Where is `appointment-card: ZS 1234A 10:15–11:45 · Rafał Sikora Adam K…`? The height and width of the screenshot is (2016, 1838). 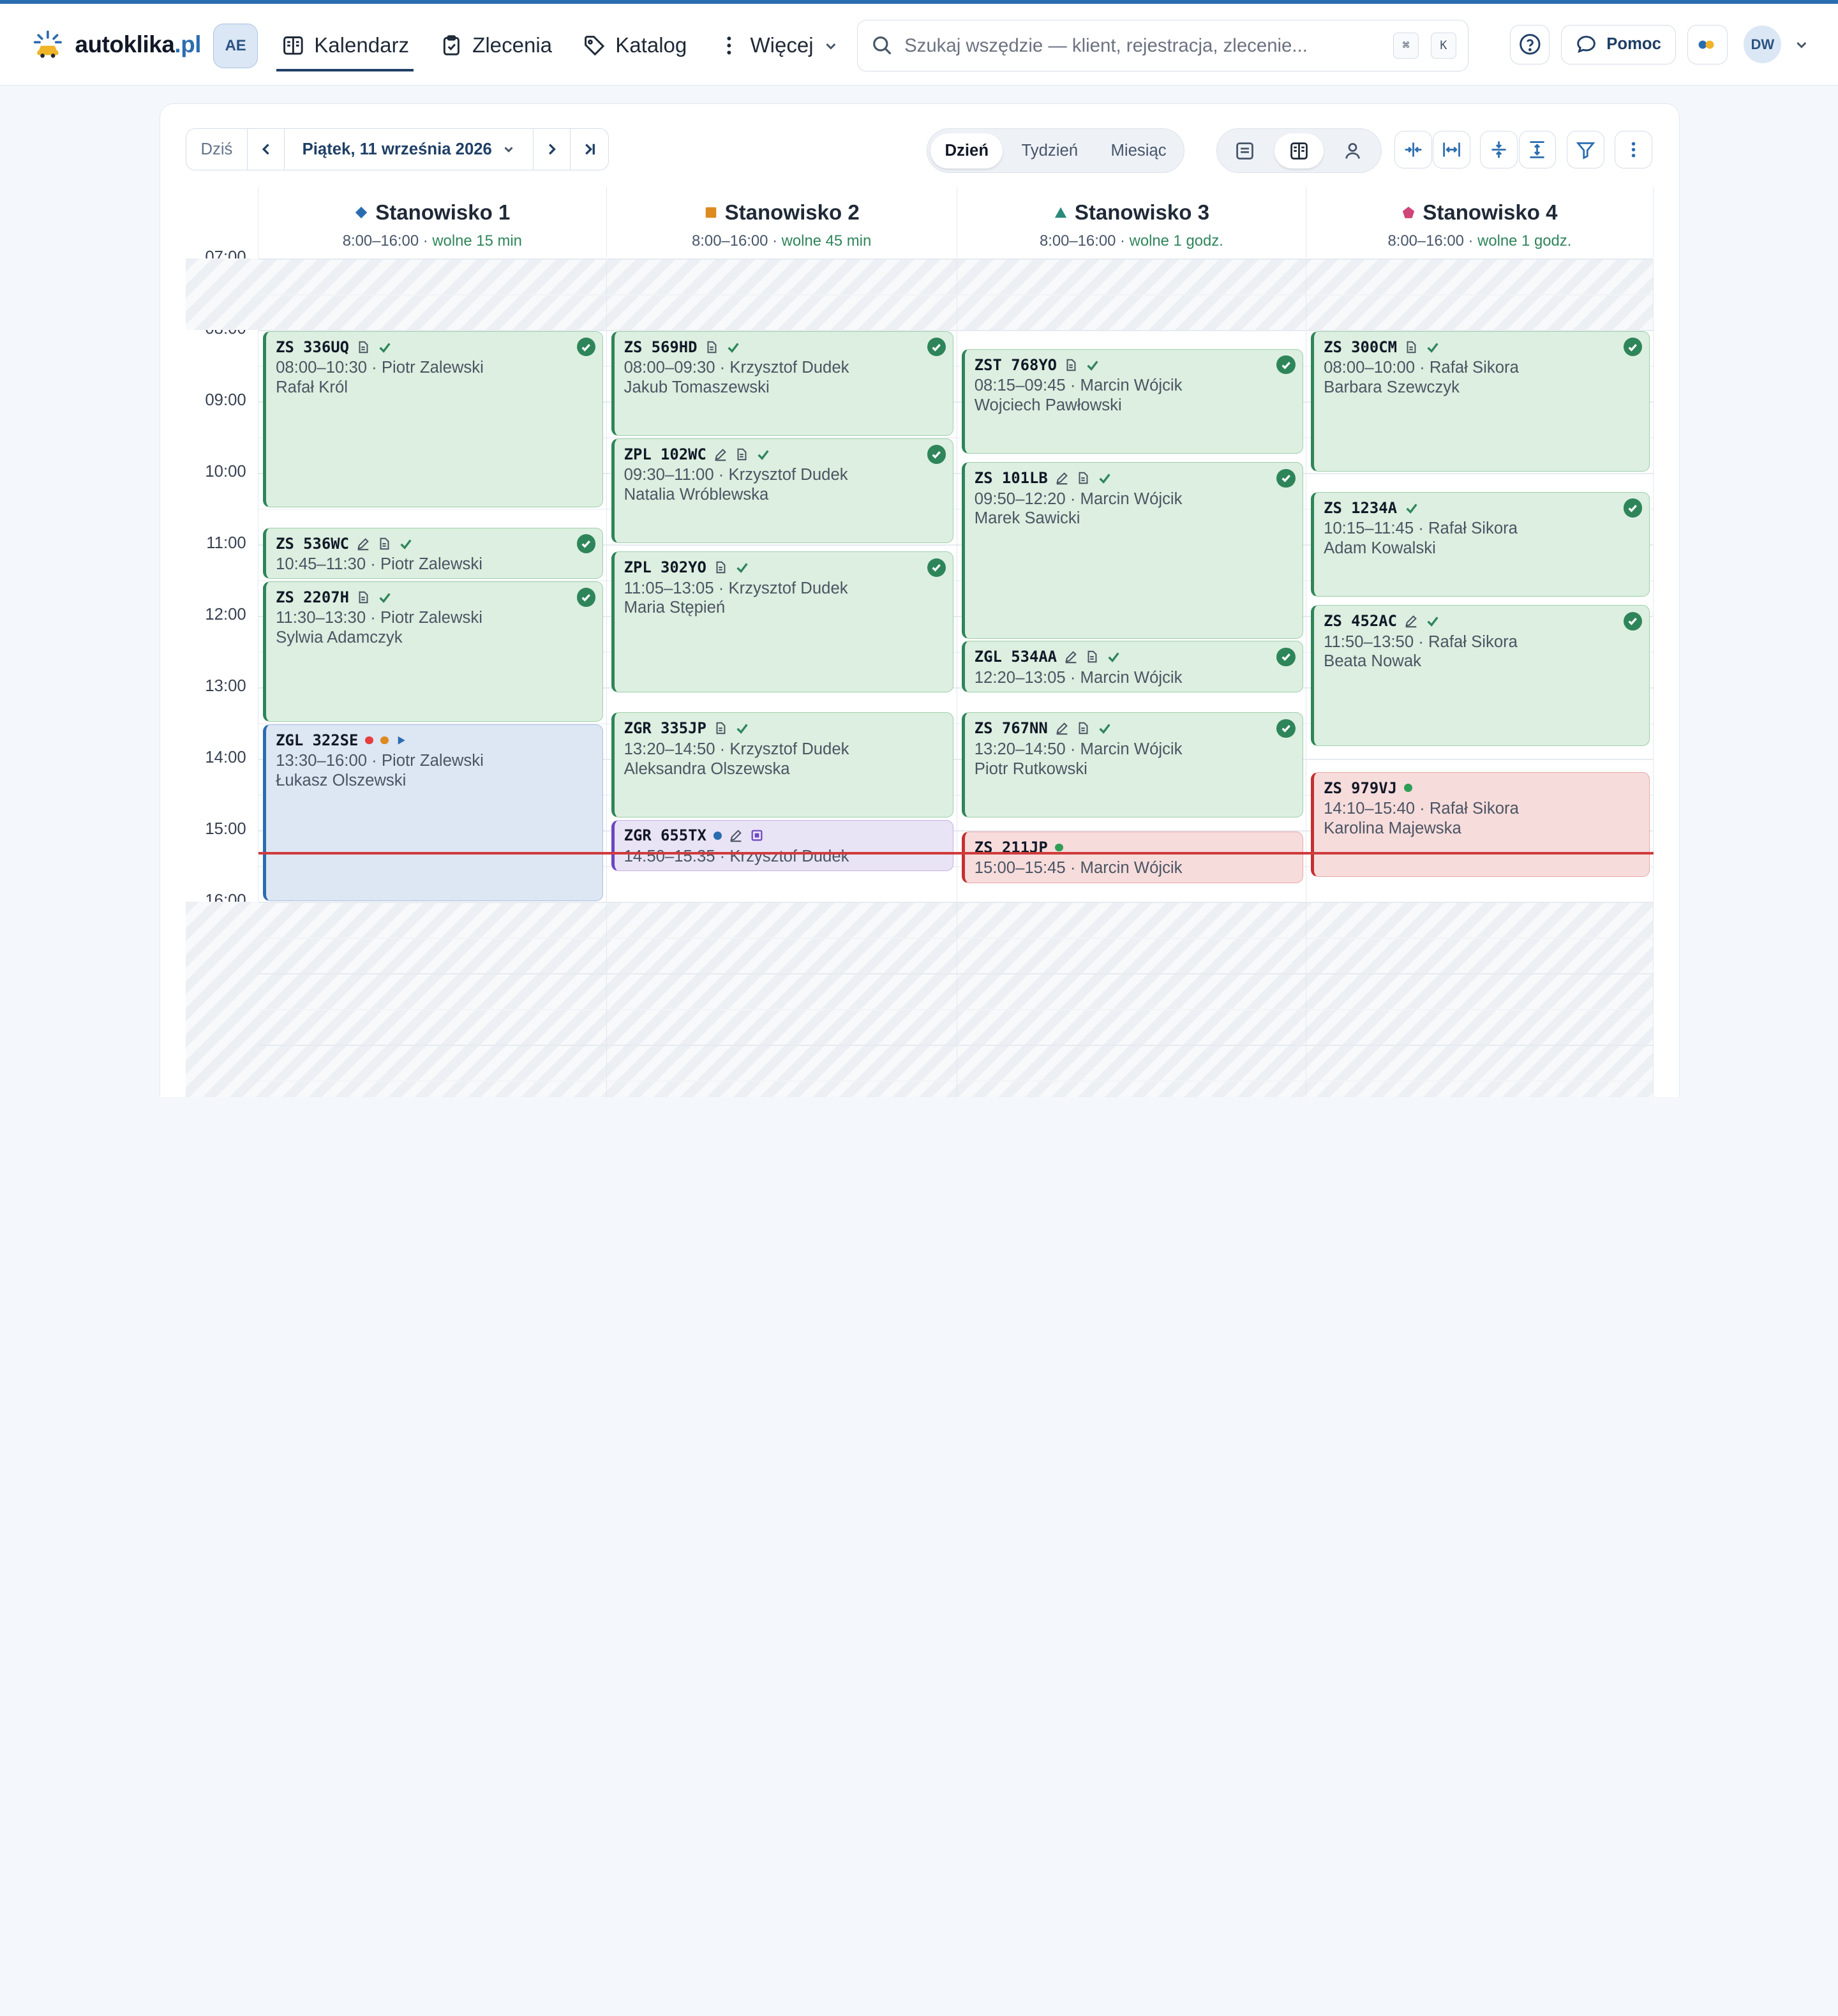 appointment-card: ZS 1234A 10:15–11:45 · Rafał Sikora Adam K… is located at coordinates (1480, 544).